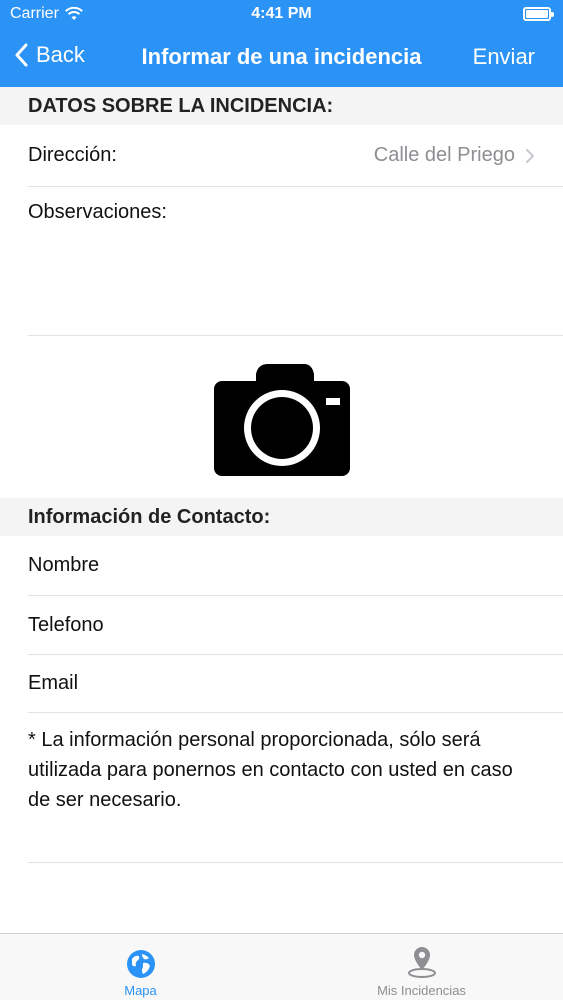 This screenshot has height=1000, width=563. What do you see at coordinates (281, 517) in the screenshot?
I see `contact-section-header: Información de Contacto:` at bounding box center [281, 517].